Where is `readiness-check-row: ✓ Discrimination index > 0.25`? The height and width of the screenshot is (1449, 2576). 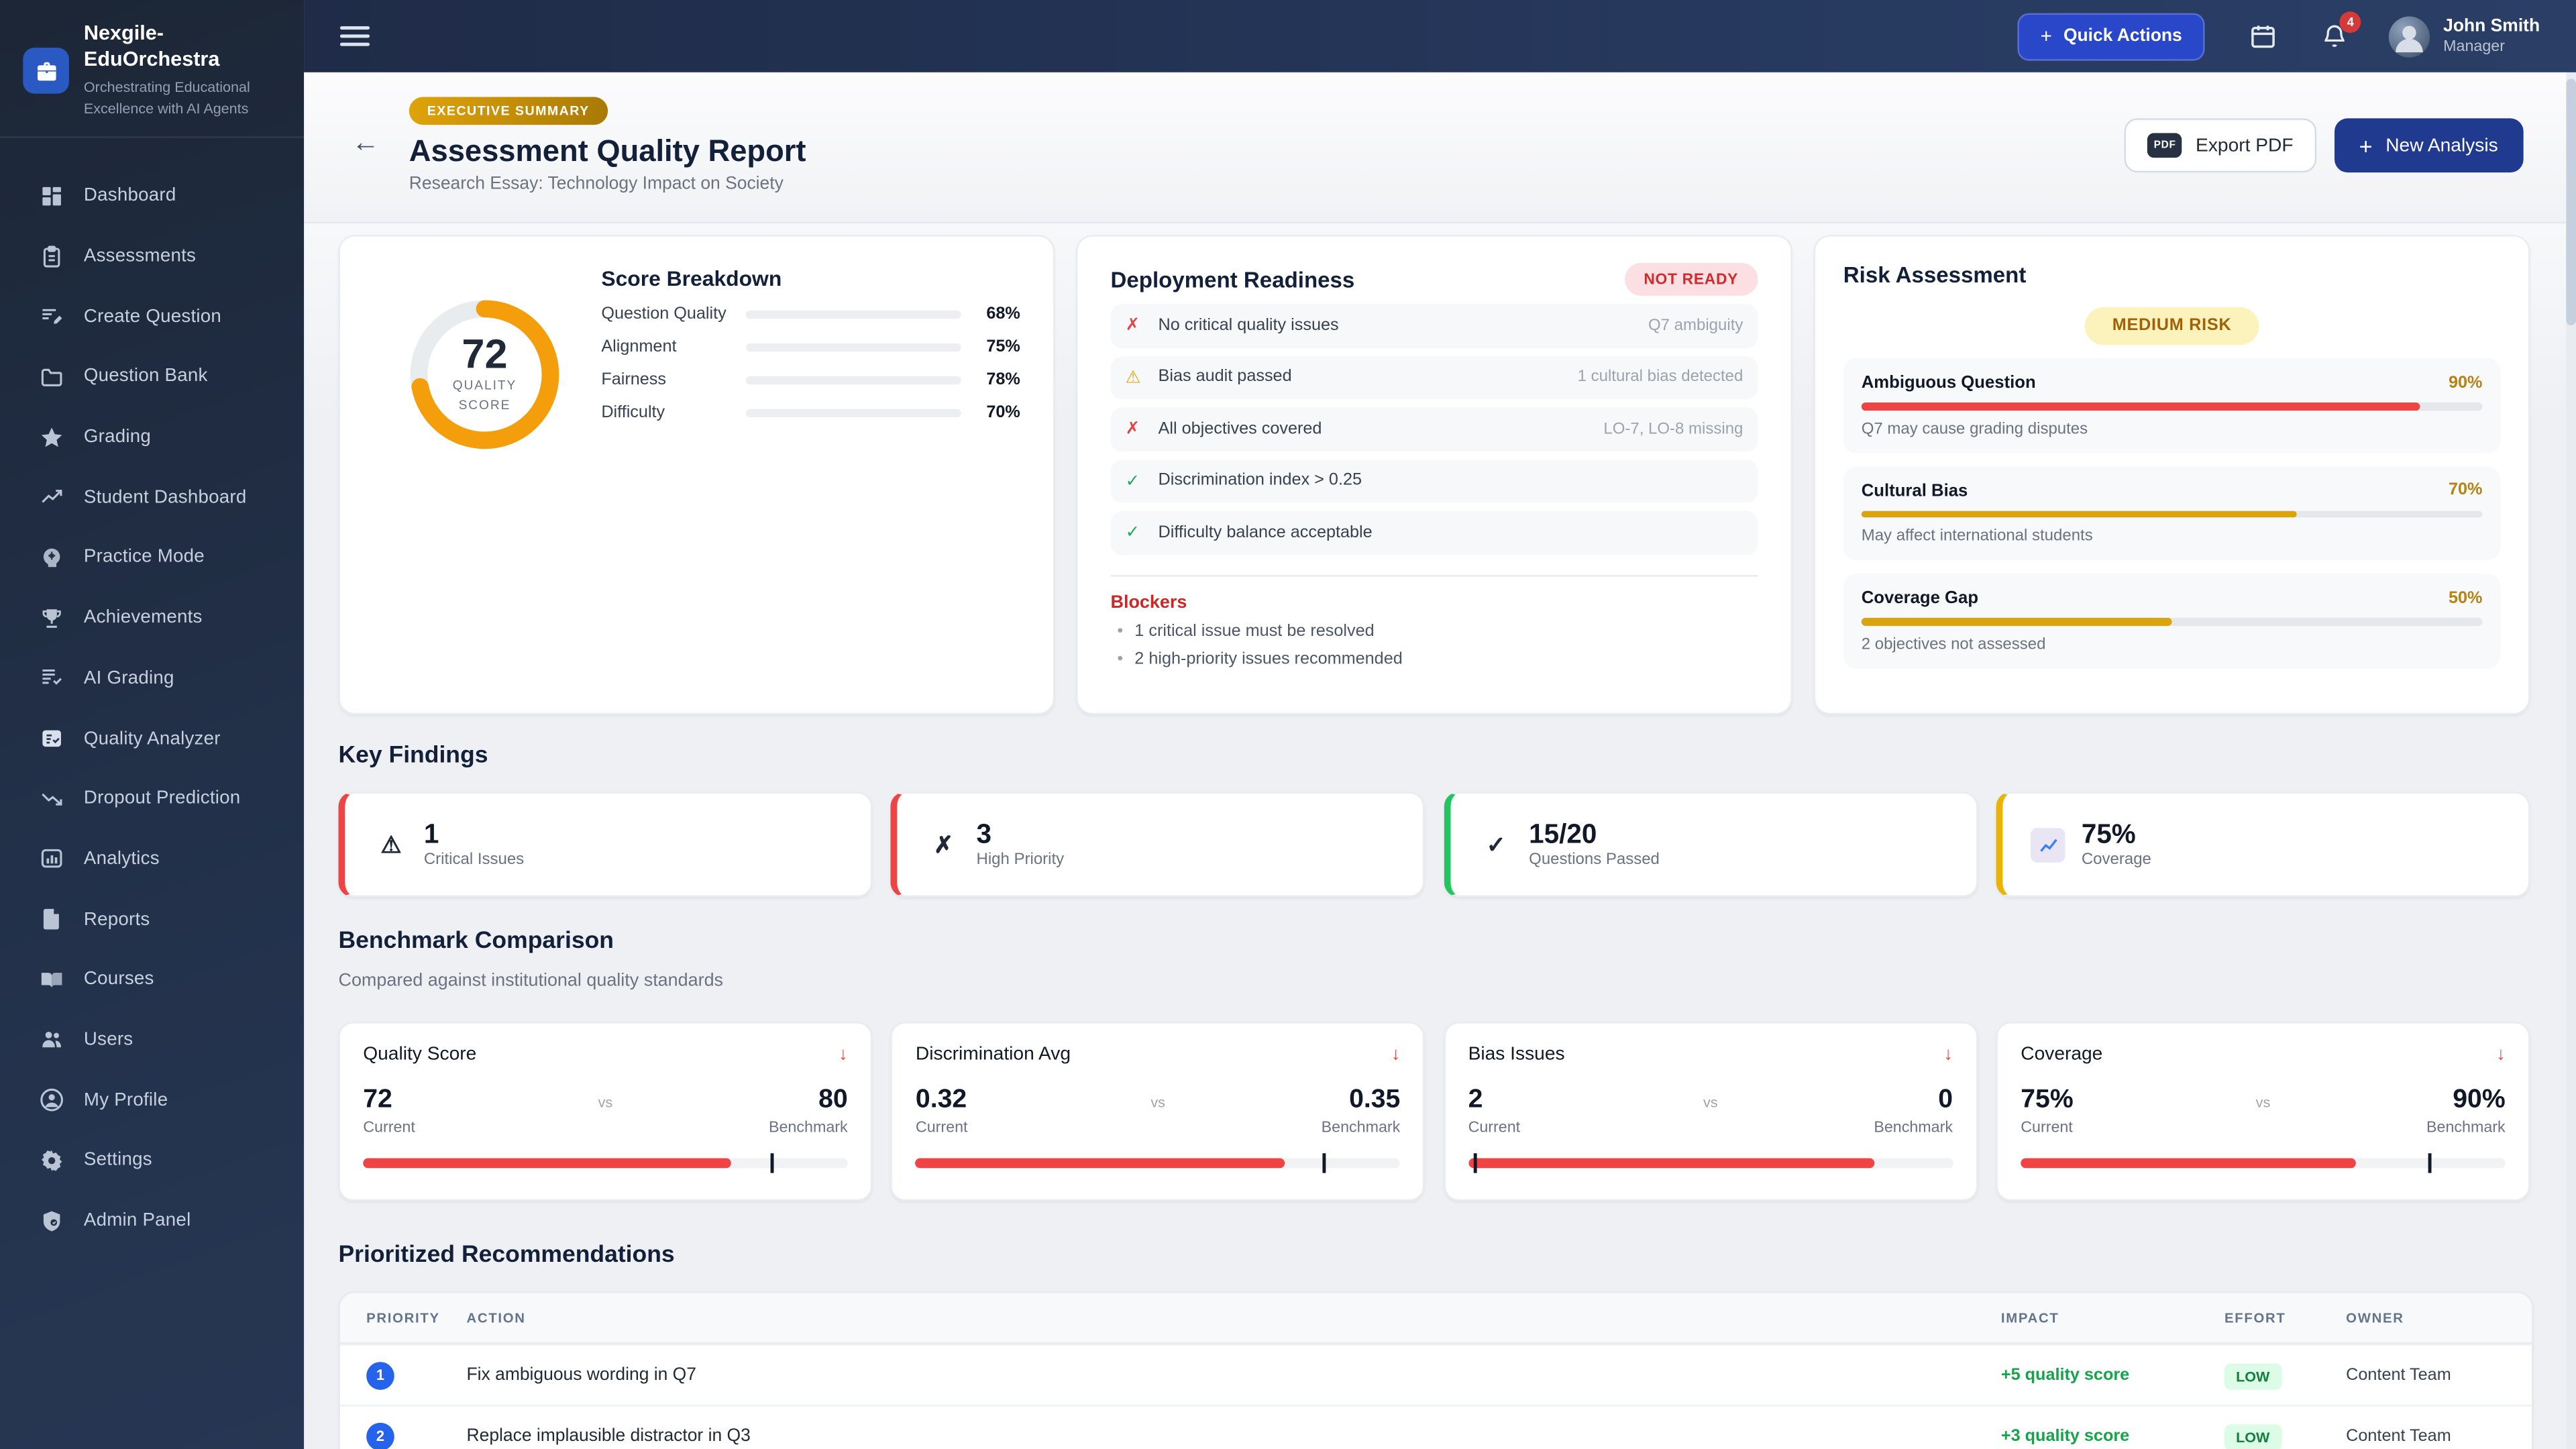 readiness-check-row: ✓ Discrimination index > 0.25 is located at coordinates (1434, 481).